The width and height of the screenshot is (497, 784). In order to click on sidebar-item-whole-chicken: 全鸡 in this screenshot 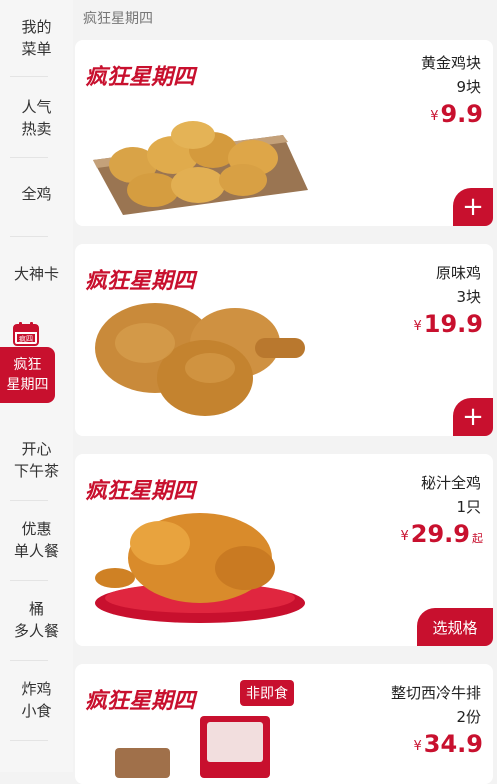, I will do `click(36, 194)`.